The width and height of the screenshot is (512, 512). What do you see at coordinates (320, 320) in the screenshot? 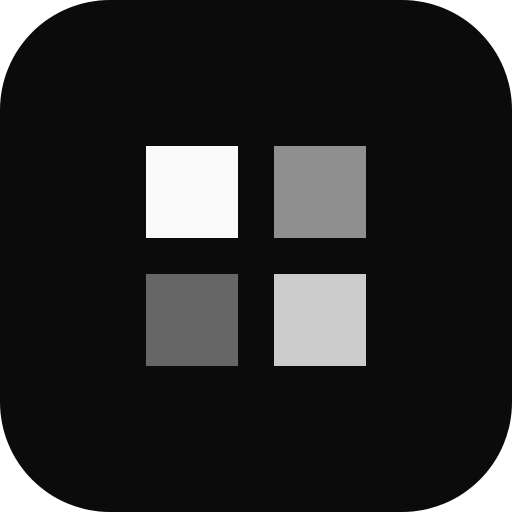
I see `bottom-right-tile` at bounding box center [320, 320].